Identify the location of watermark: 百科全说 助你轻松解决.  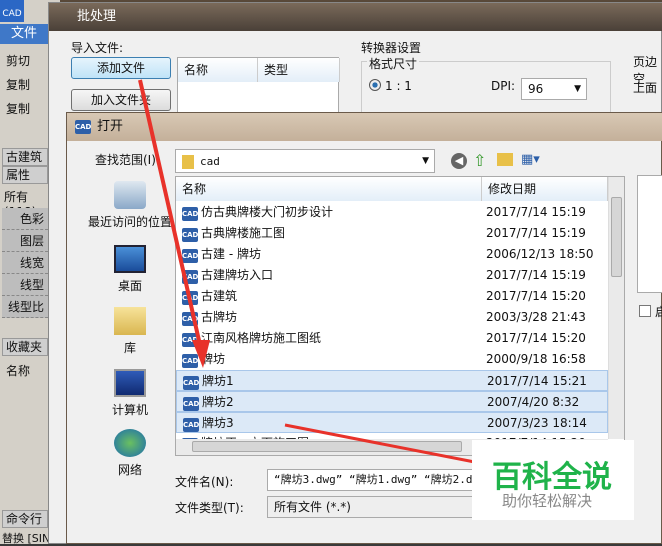
(553, 480).